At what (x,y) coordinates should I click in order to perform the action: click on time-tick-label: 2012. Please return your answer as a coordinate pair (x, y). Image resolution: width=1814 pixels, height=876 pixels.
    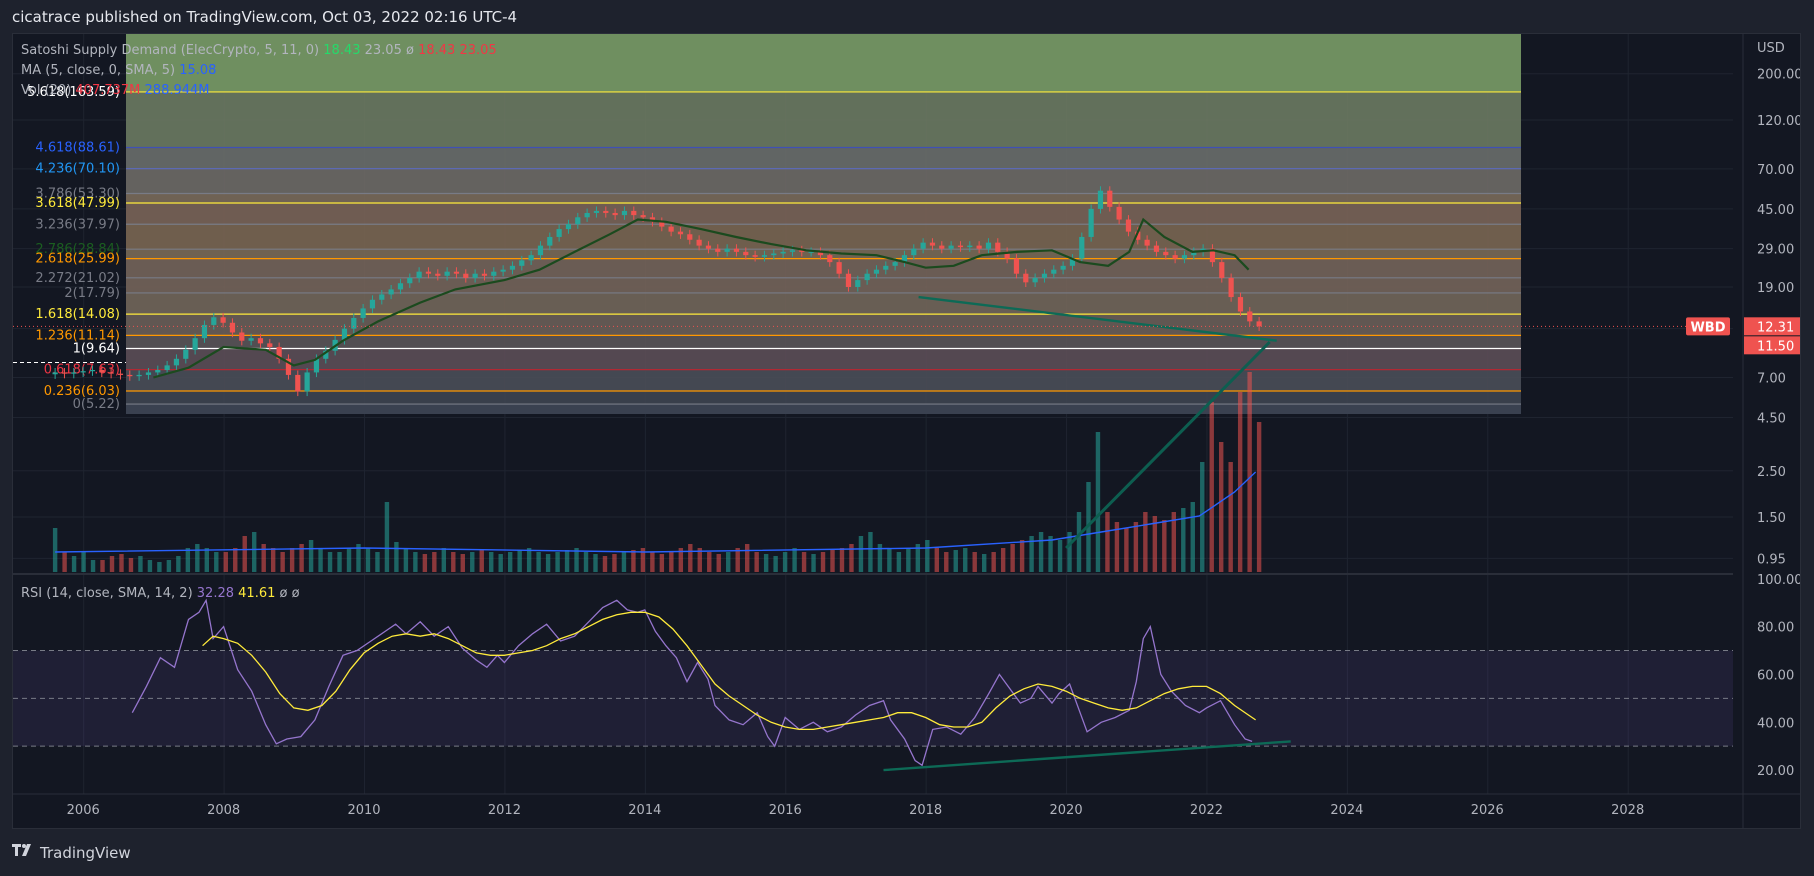
    Looking at the image, I should click on (504, 810).